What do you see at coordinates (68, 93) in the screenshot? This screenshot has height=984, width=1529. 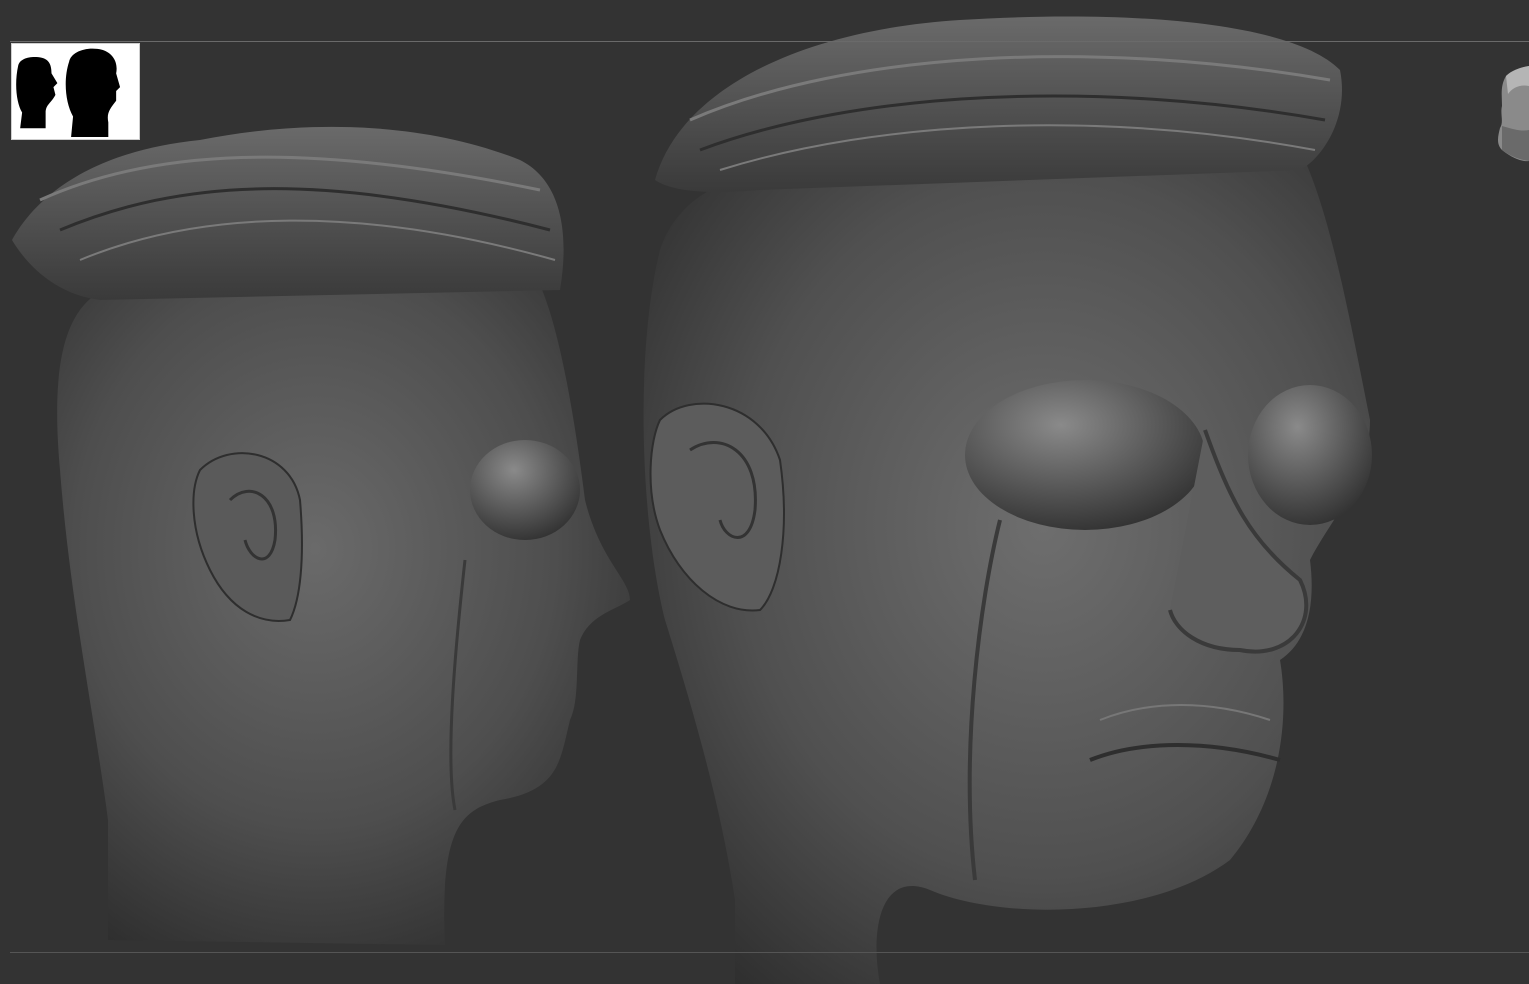 I see `head-silhouettes-icon` at bounding box center [68, 93].